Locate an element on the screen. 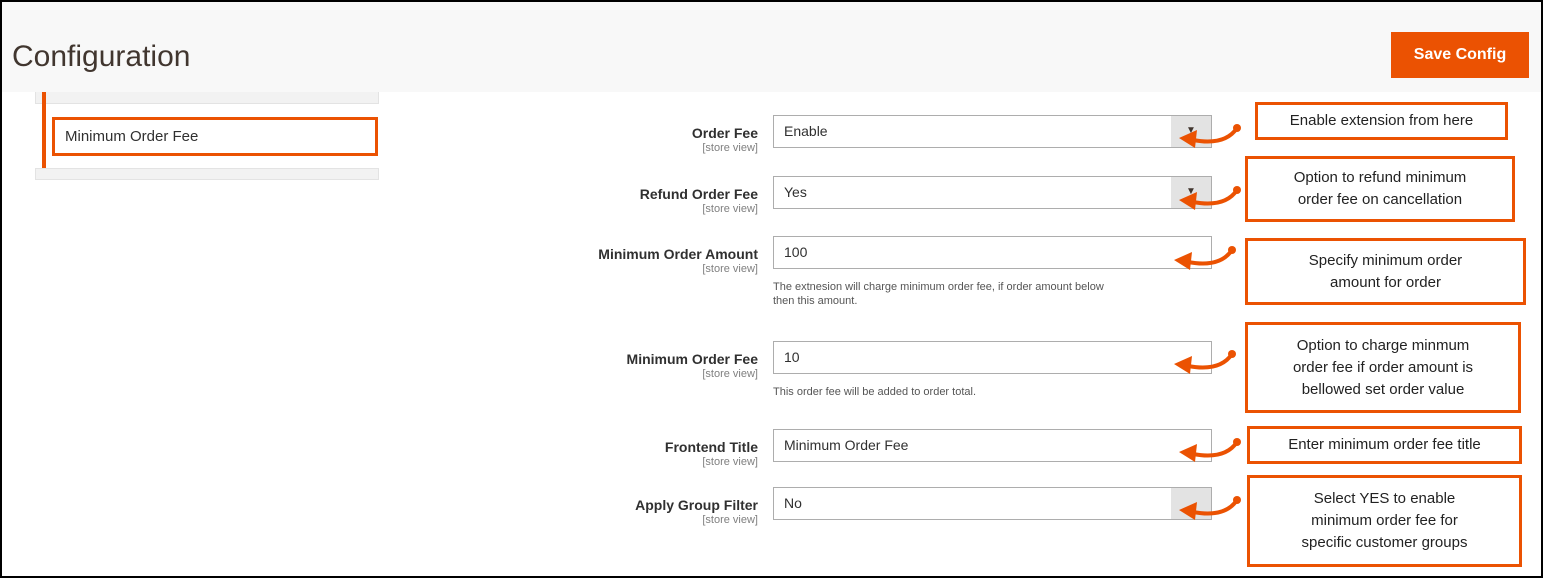 Image resolution: width=1543 pixels, height=578 pixels. page-title: Configuration is located at coordinates (101, 56).